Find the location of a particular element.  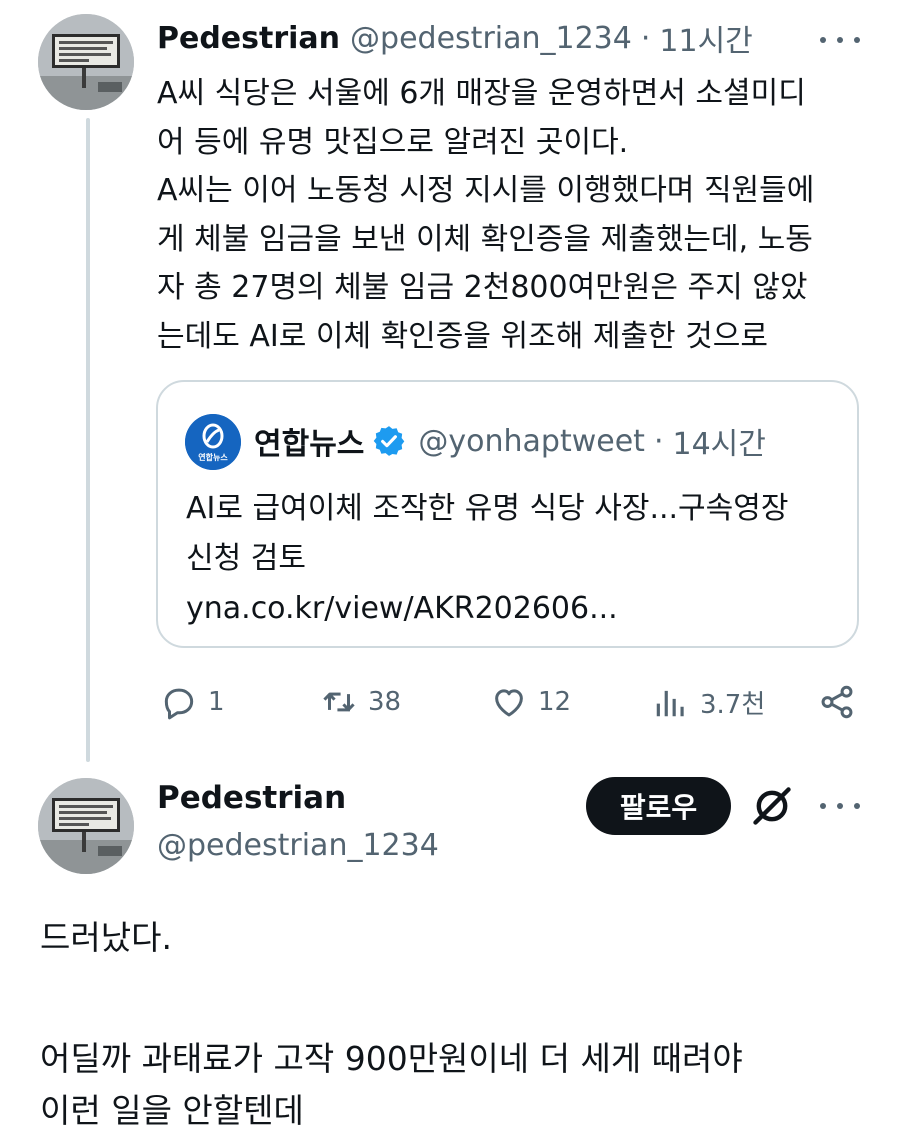

tweet-text-line: 게 체불 임금을 보낸 이체 확인증을 제출했는데, 노동 is located at coordinates (485, 239).